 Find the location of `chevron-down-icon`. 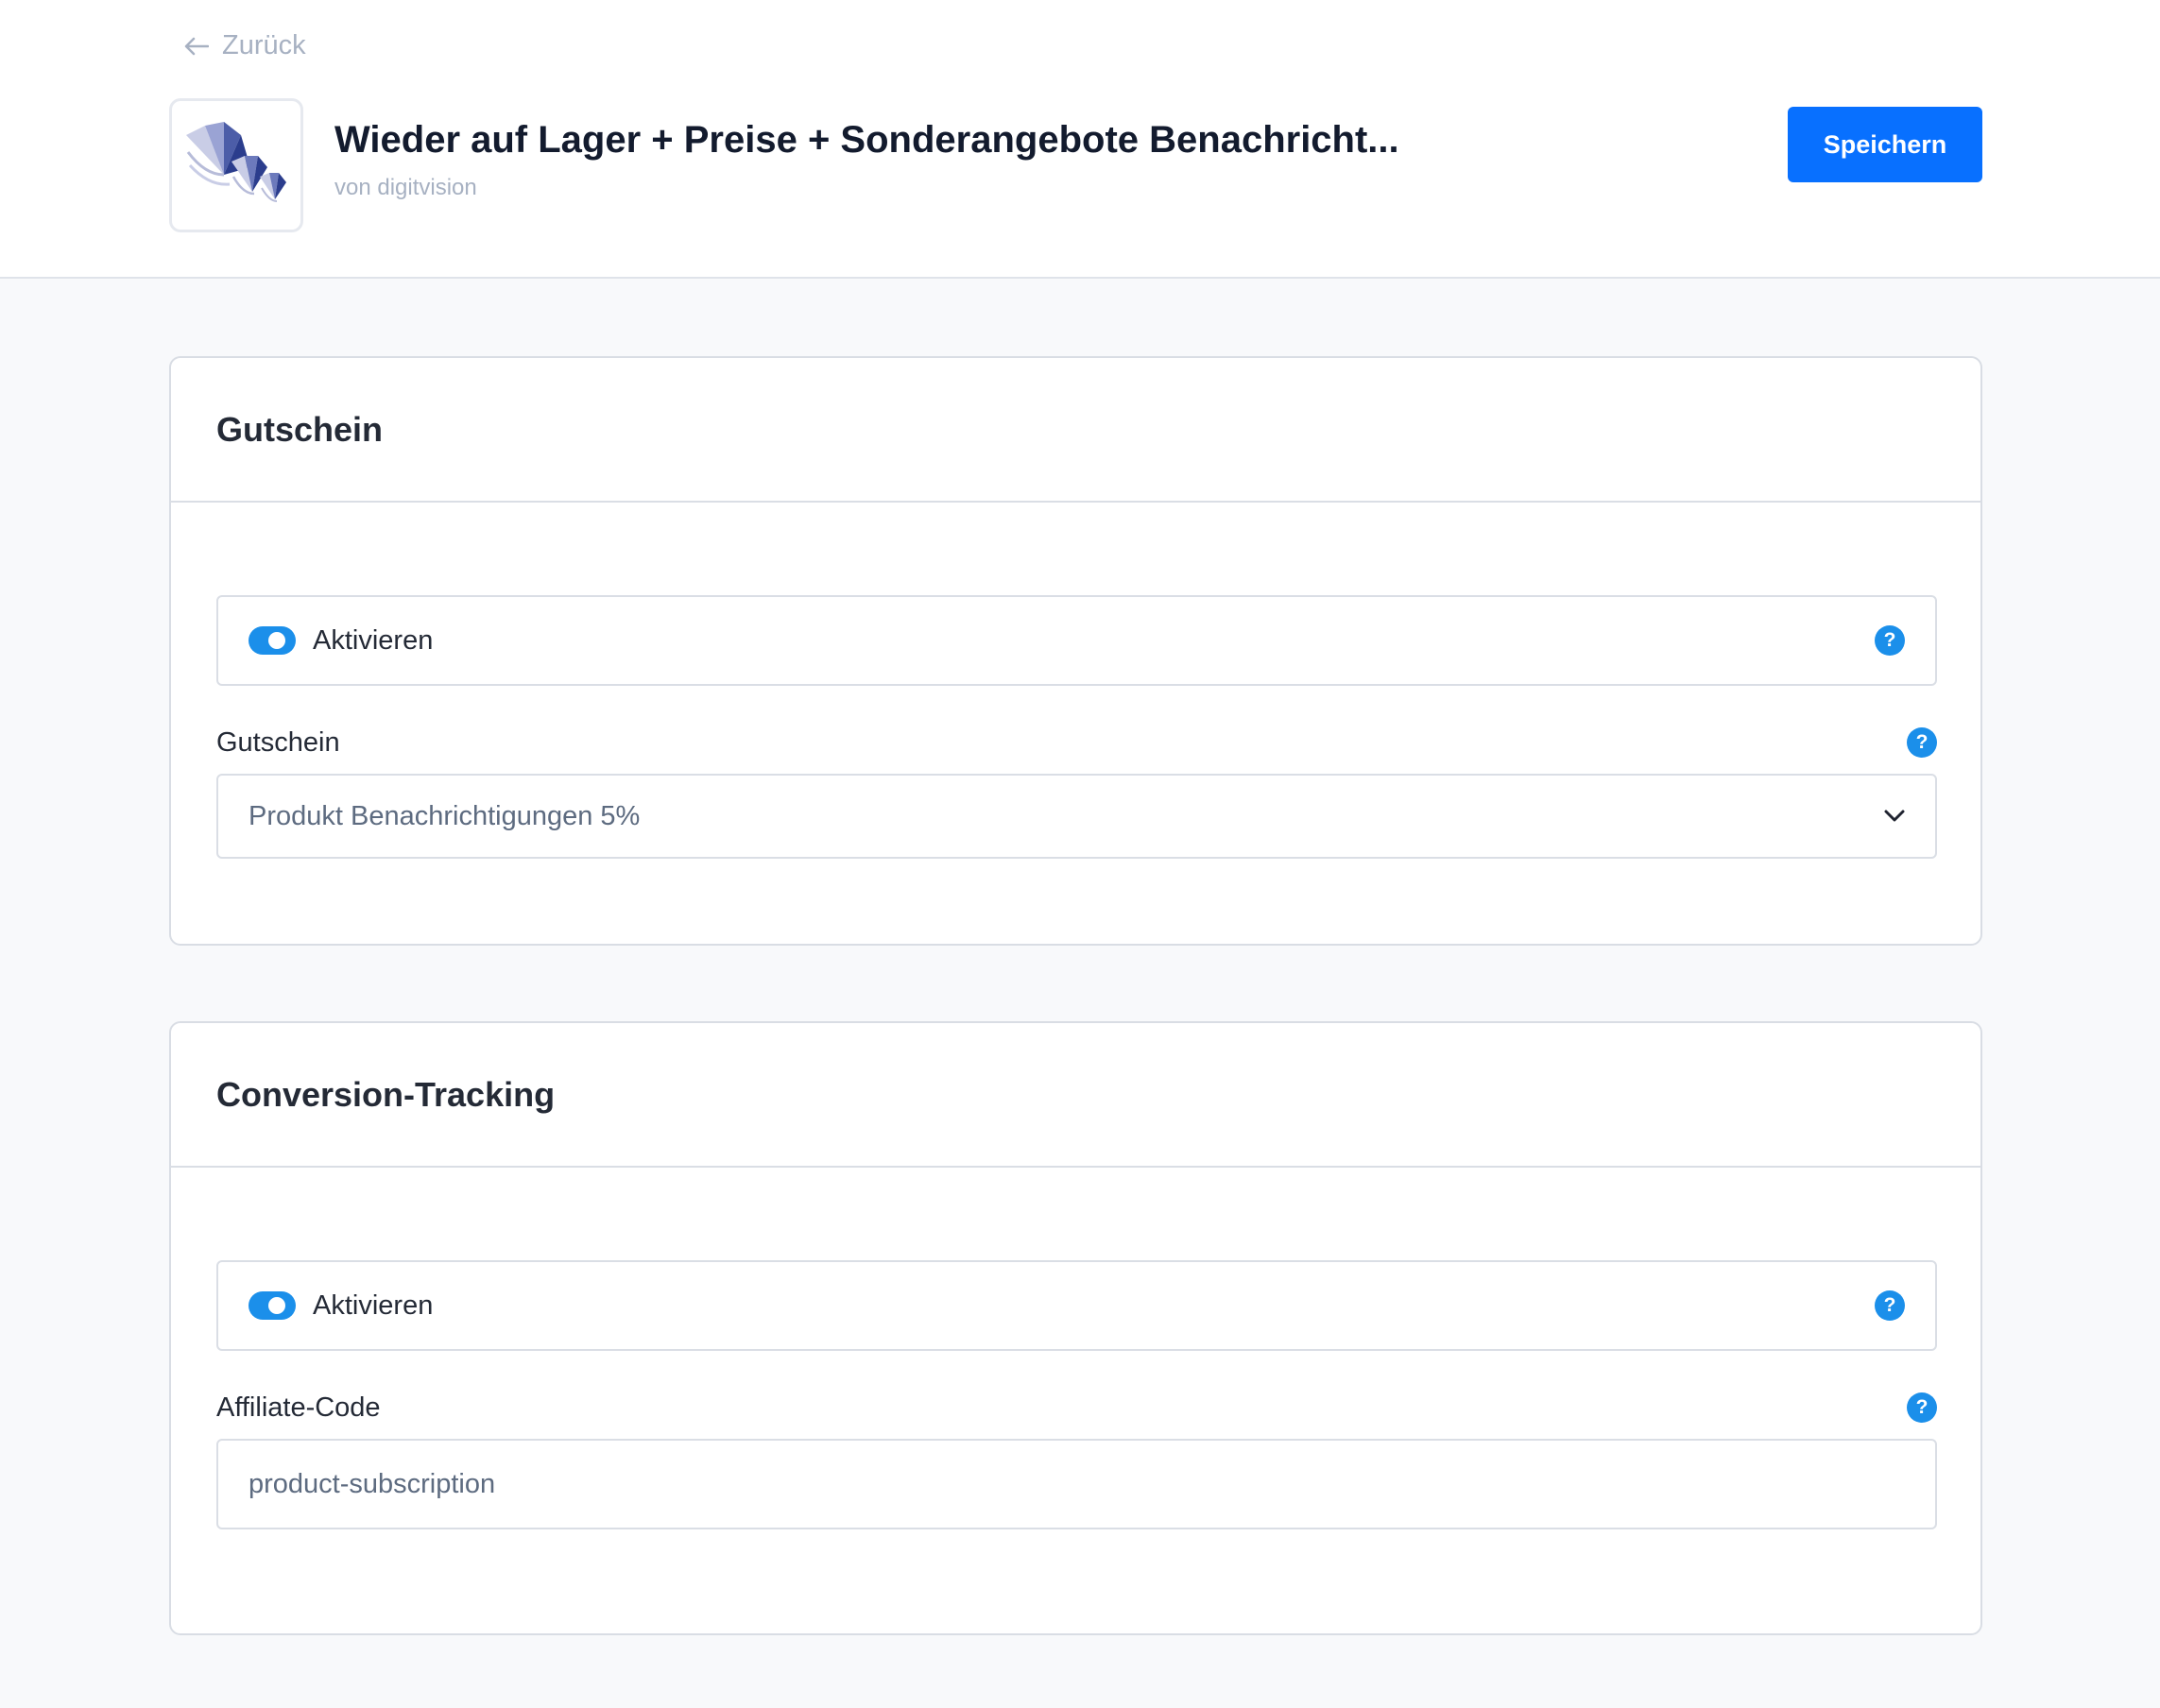

chevron-down-icon is located at coordinates (1894, 816).